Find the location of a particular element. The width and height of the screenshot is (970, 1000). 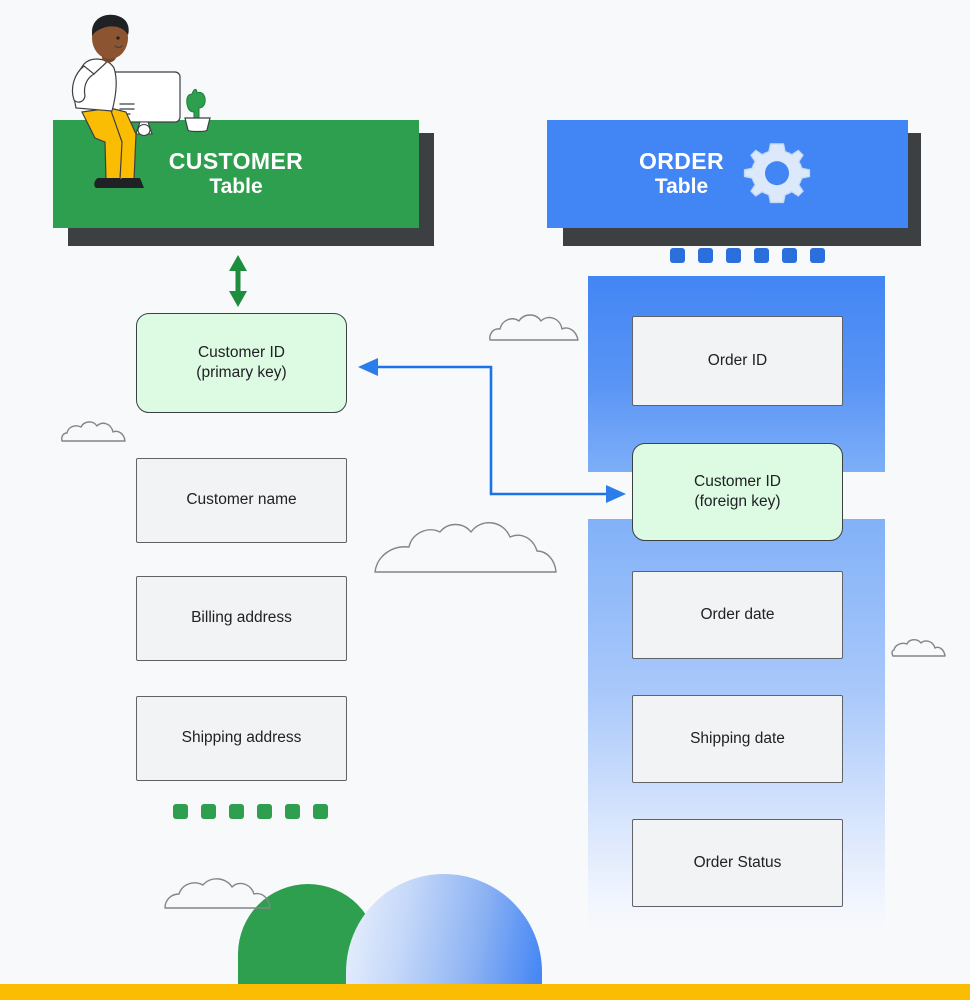

field-order-status: Order Status is located at coordinates (737, 863).